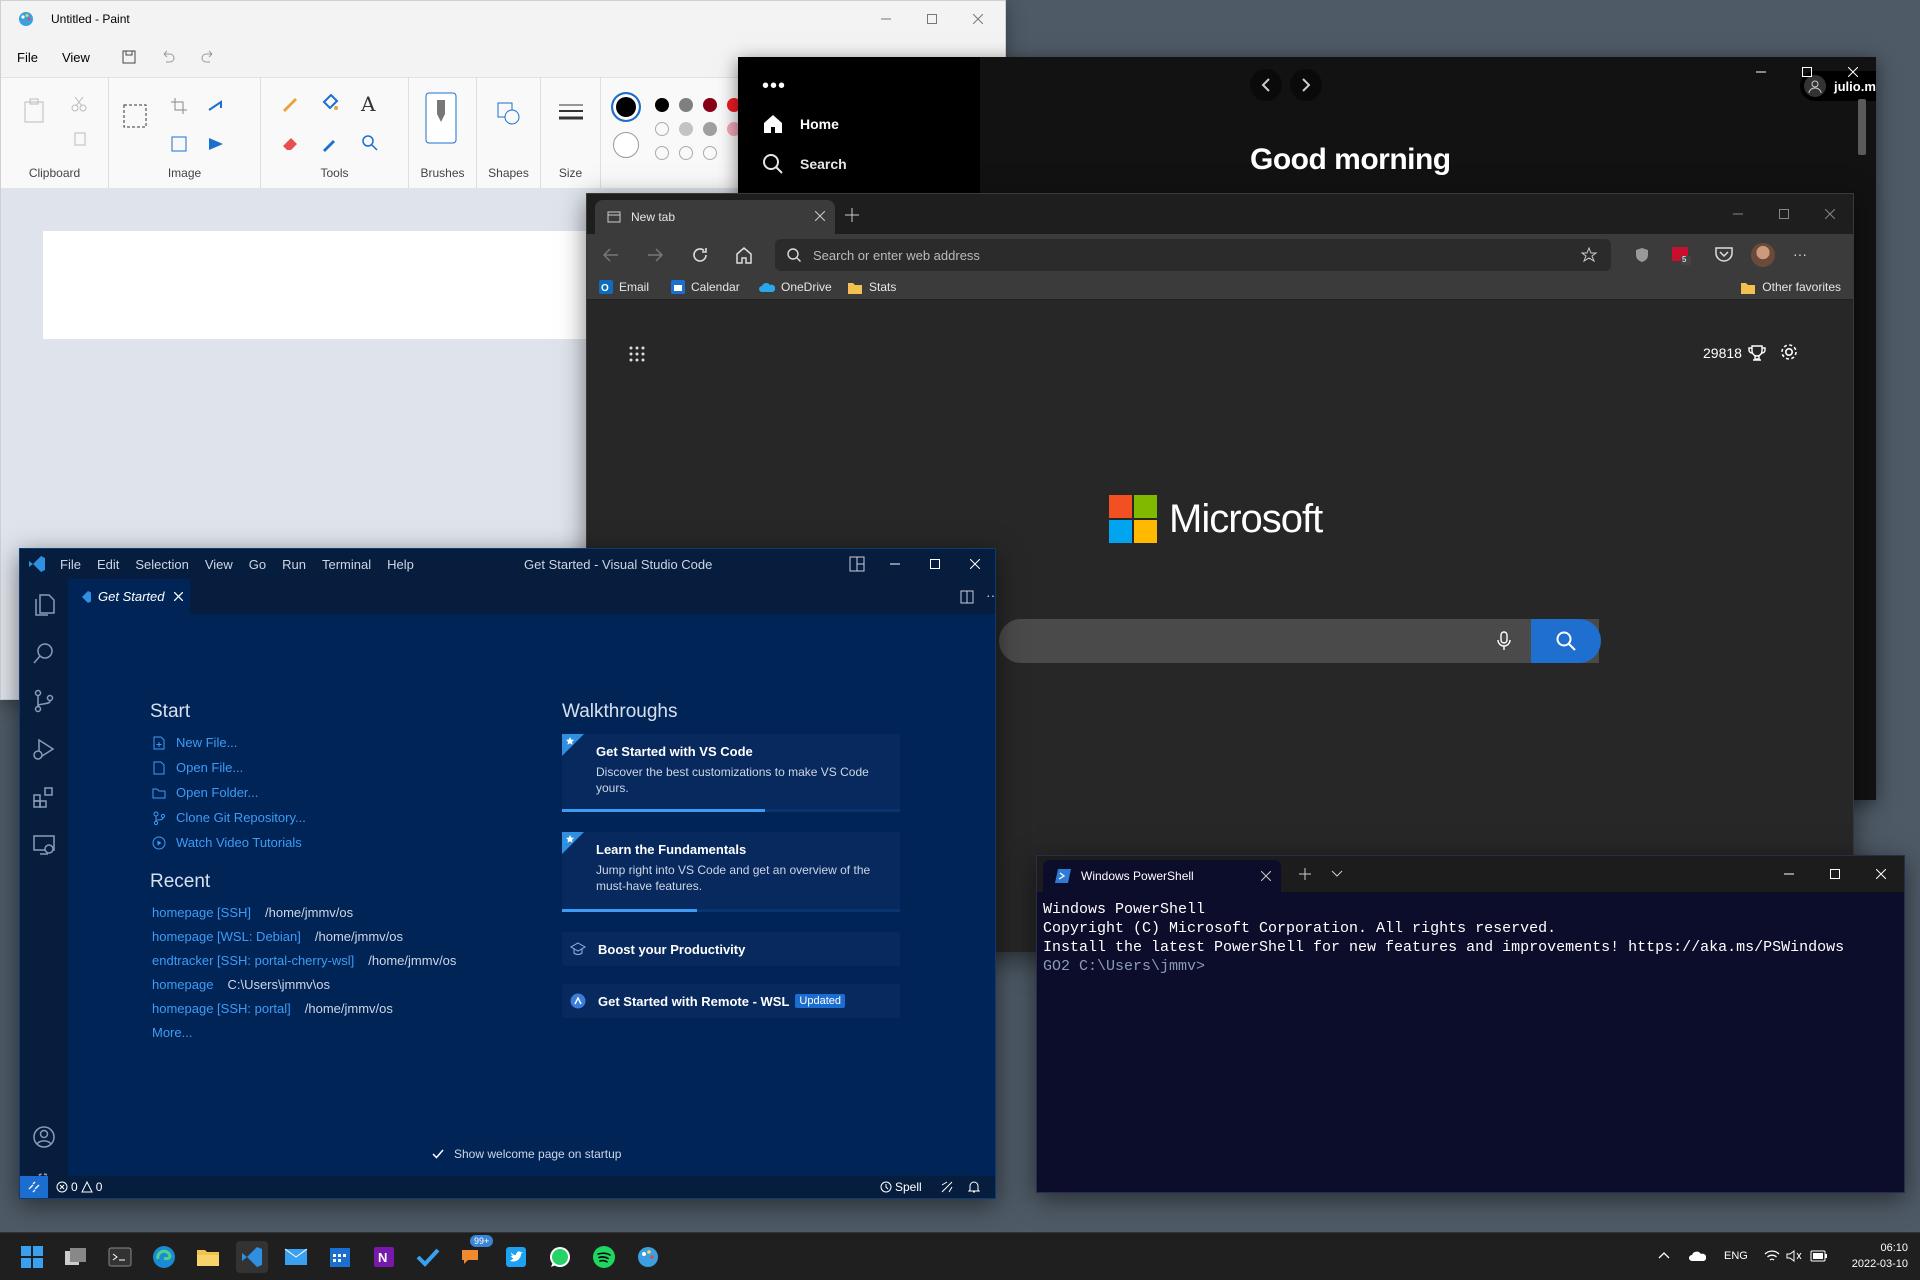 The height and width of the screenshot is (1280, 1920). Describe the element at coordinates (804, 164) in the screenshot. I see `nav-search: Search` at that location.